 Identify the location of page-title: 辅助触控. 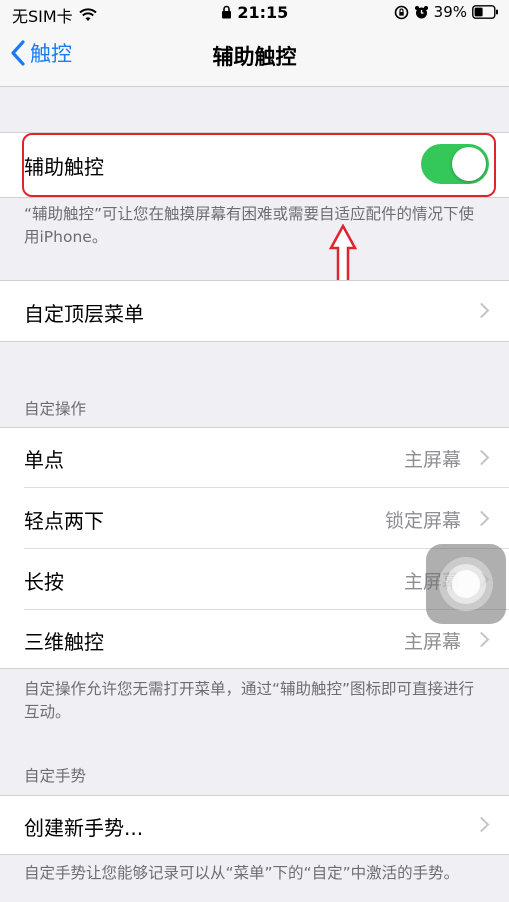
(254, 57).